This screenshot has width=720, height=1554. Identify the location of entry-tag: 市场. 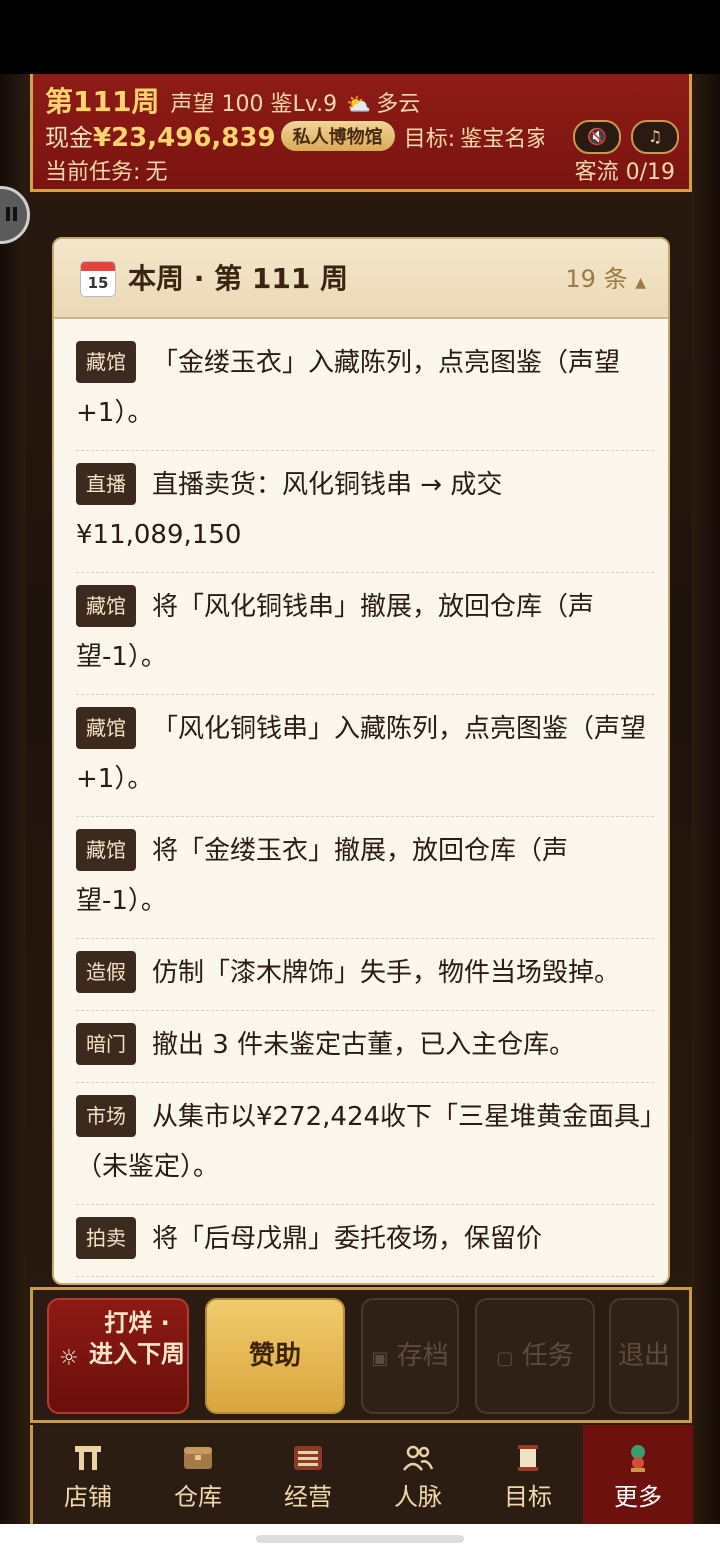
(106, 1116).